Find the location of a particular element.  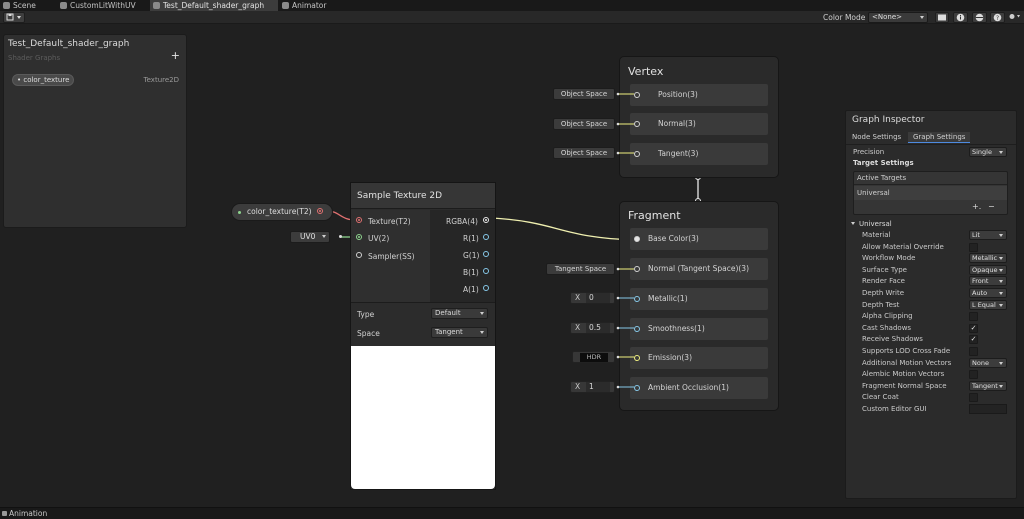

setting-label: Clear Coat is located at coordinates (880, 397).